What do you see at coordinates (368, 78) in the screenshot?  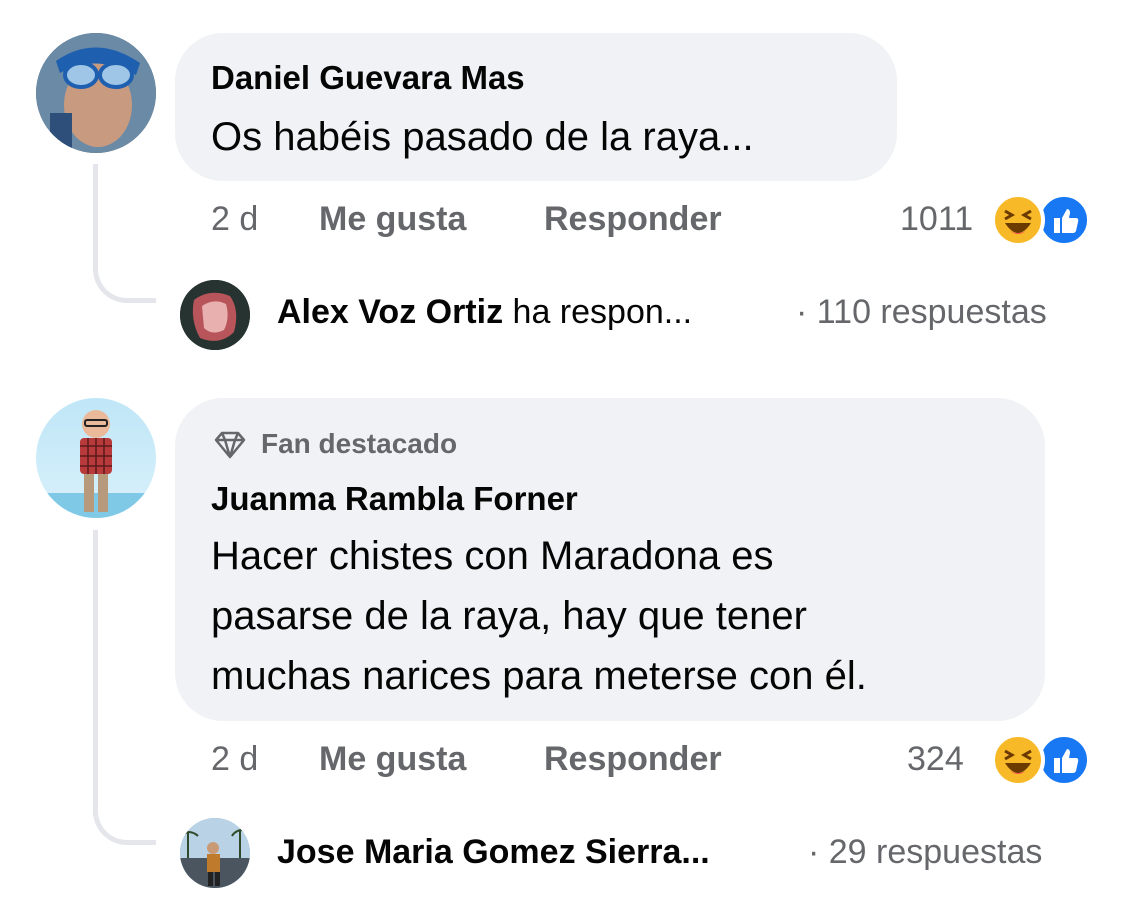 I see `comment-author: Daniel Guevara Mas` at bounding box center [368, 78].